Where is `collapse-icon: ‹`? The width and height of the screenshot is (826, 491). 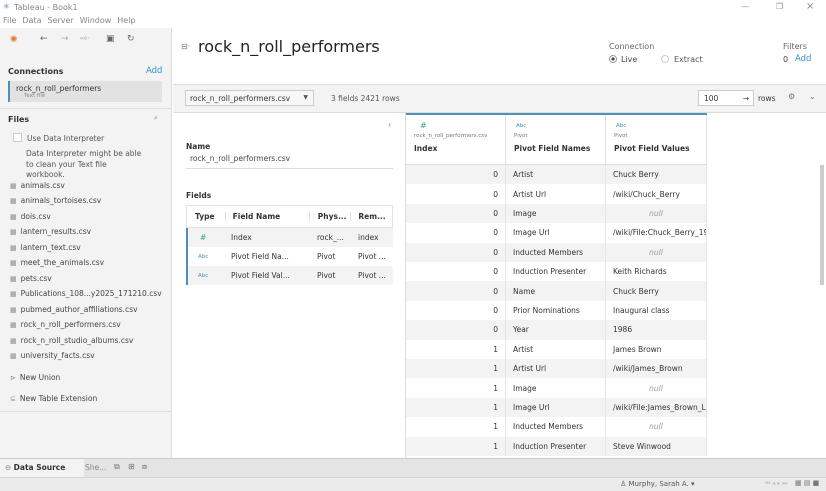 collapse-icon: ‹ is located at coordinates (389, 124).